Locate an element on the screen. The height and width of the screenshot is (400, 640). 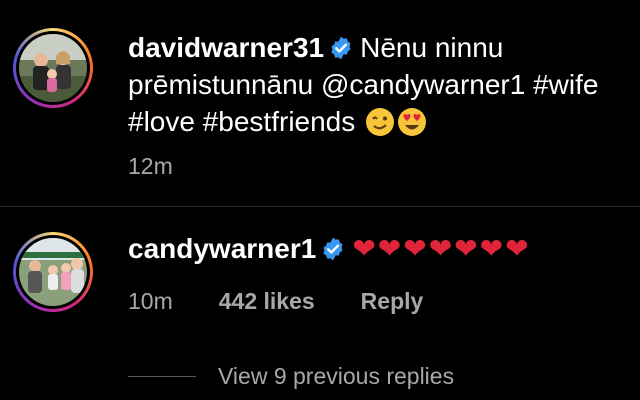
reply-button: Reply is located at coordinates (392, 301).